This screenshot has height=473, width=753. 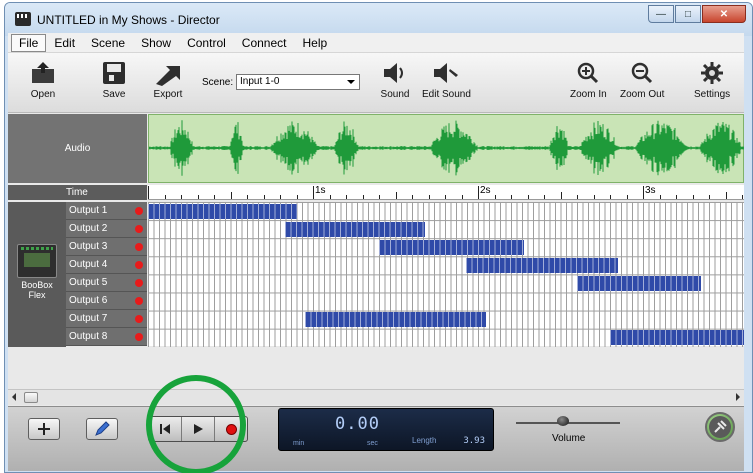 What do you see at coordinates (446, 192) in the screenshot?
I see `time-ruler: 1s 2s 3s` at bounding box center [446, 192].